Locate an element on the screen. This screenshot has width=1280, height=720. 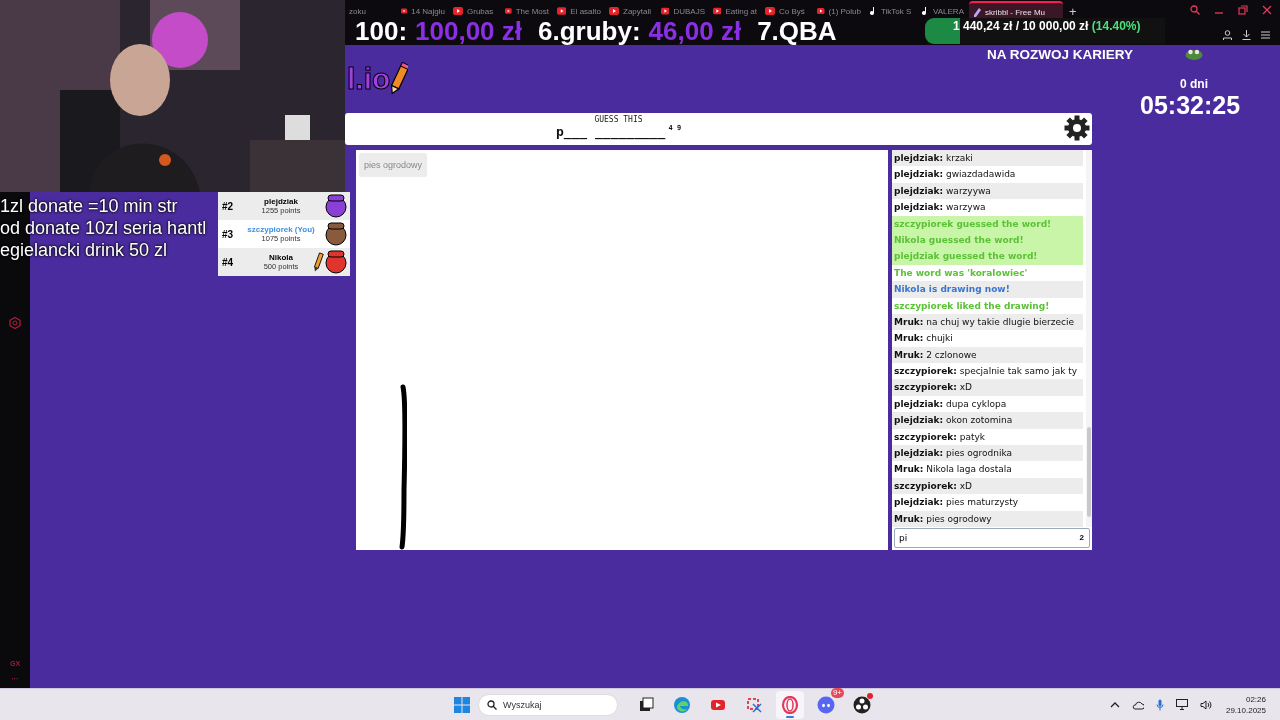
player-name: szczypiorek (You) is located at coordinates (281, 229).